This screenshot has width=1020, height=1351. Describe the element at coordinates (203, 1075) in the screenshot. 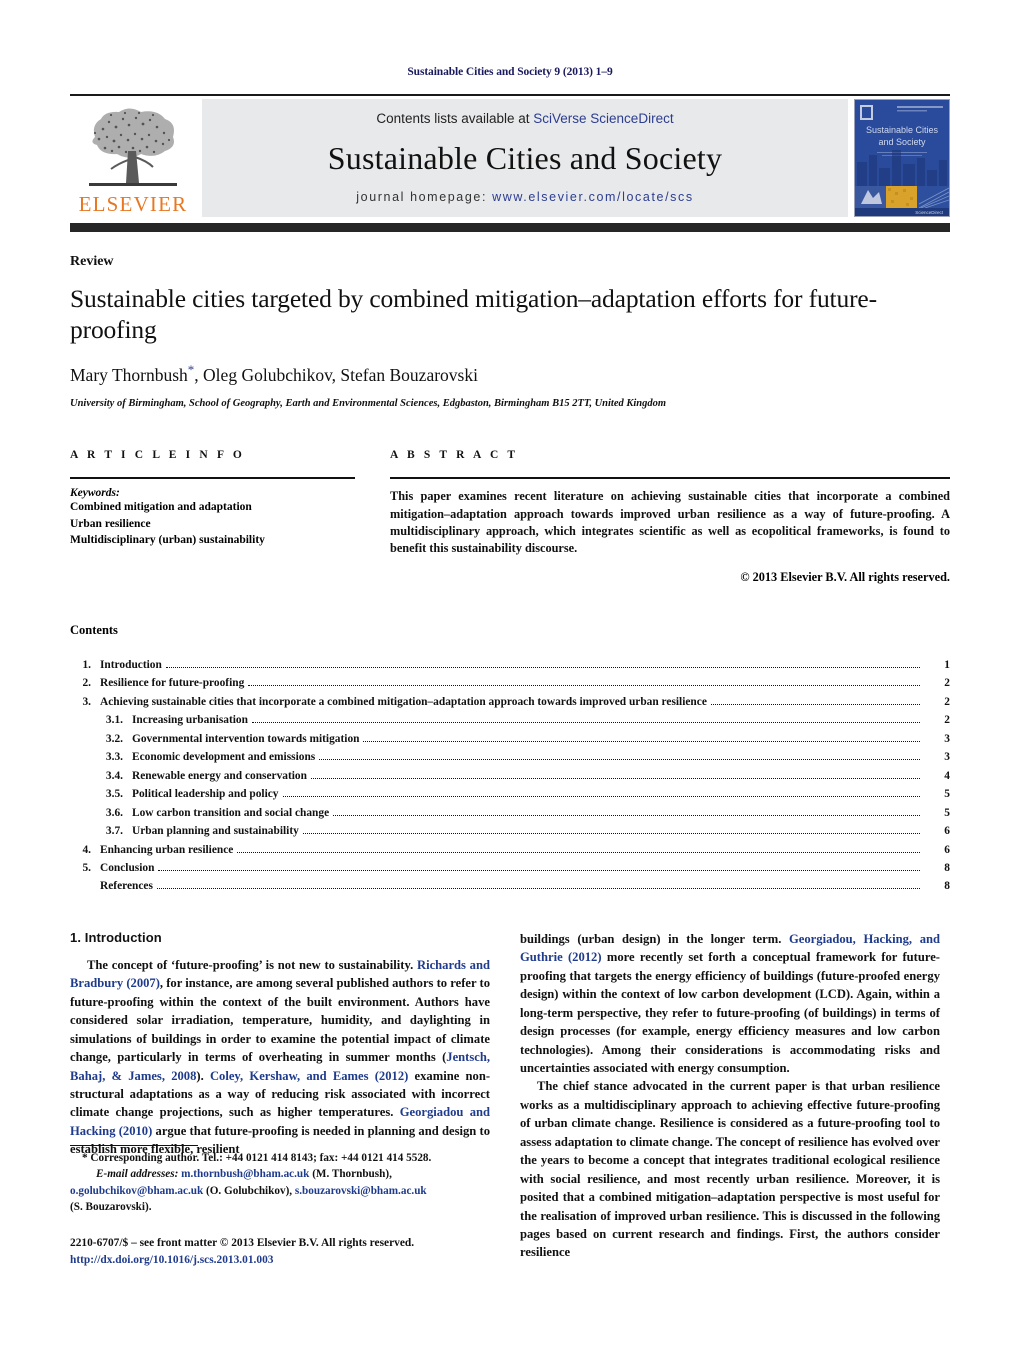

I see `text-run: ).` at that location.